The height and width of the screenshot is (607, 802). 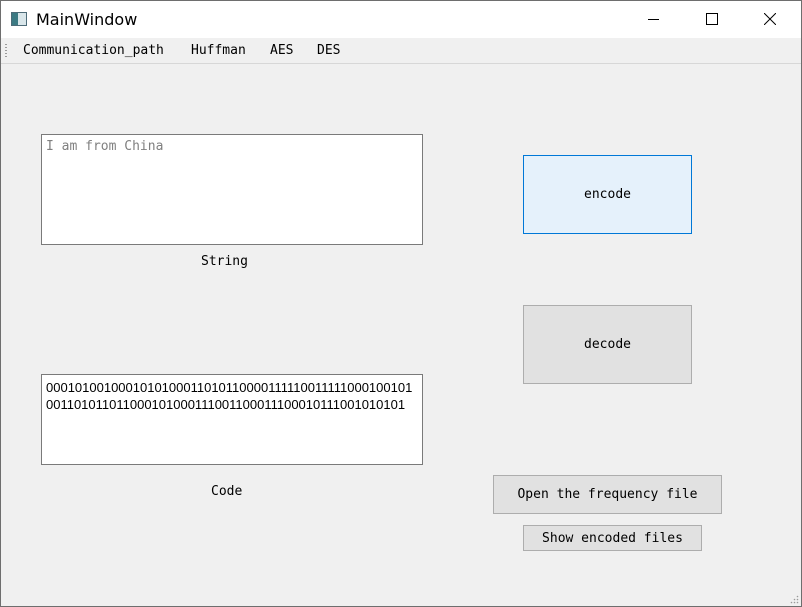 I want to click on maximize-icon, so click(x=712, y=19).